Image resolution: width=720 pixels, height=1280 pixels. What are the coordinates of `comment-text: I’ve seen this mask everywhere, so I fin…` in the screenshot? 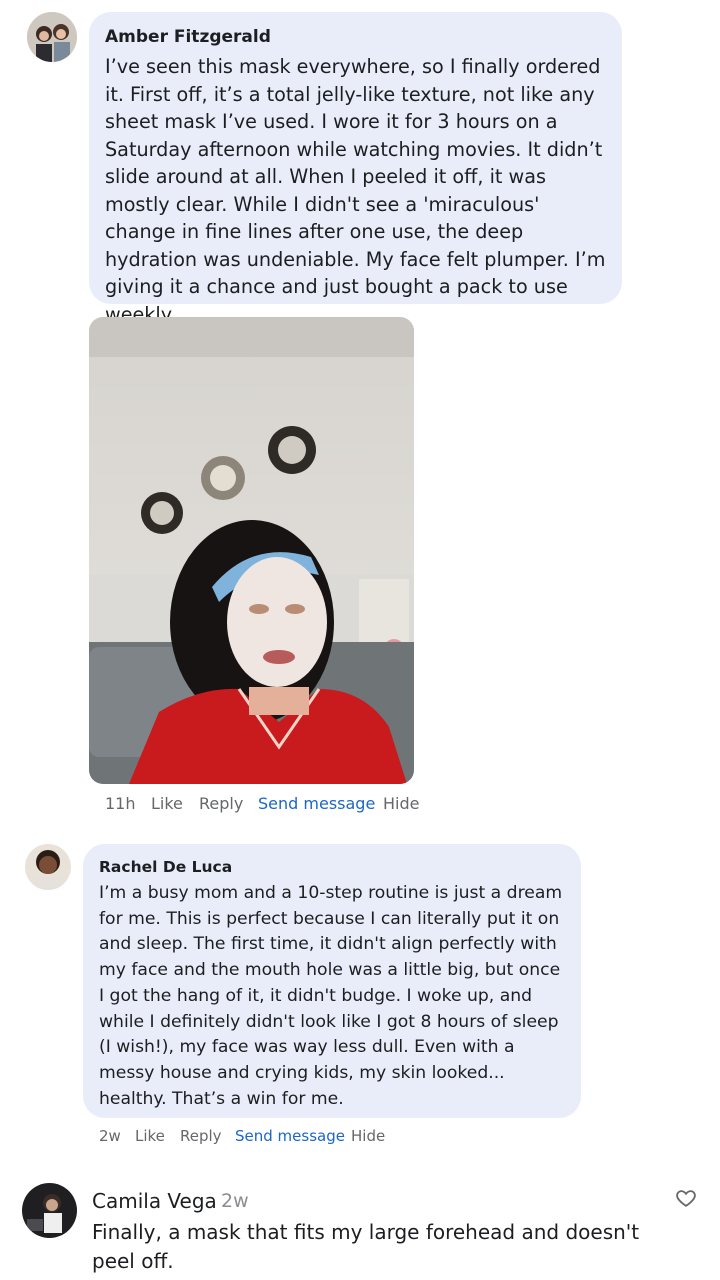 It's located at (355, 190).